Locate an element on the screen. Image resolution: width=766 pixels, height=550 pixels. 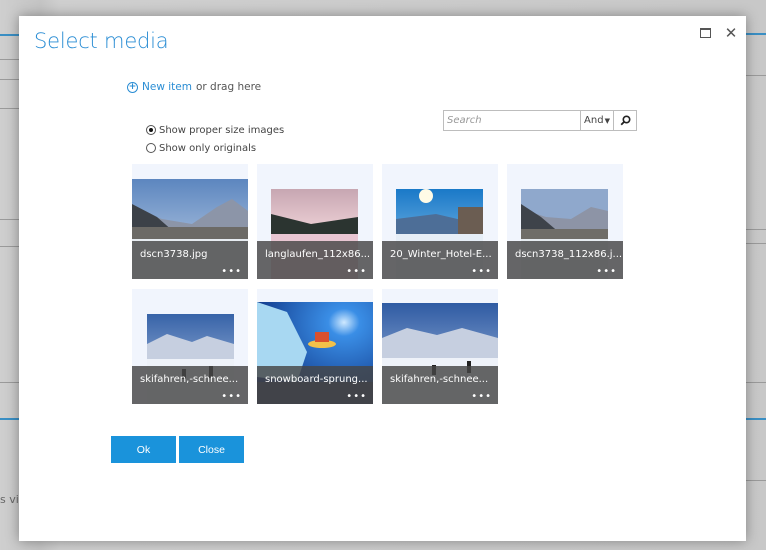
tile-caption: dscn3738_112x86.j... ••• is located at coordinates (565, 260).